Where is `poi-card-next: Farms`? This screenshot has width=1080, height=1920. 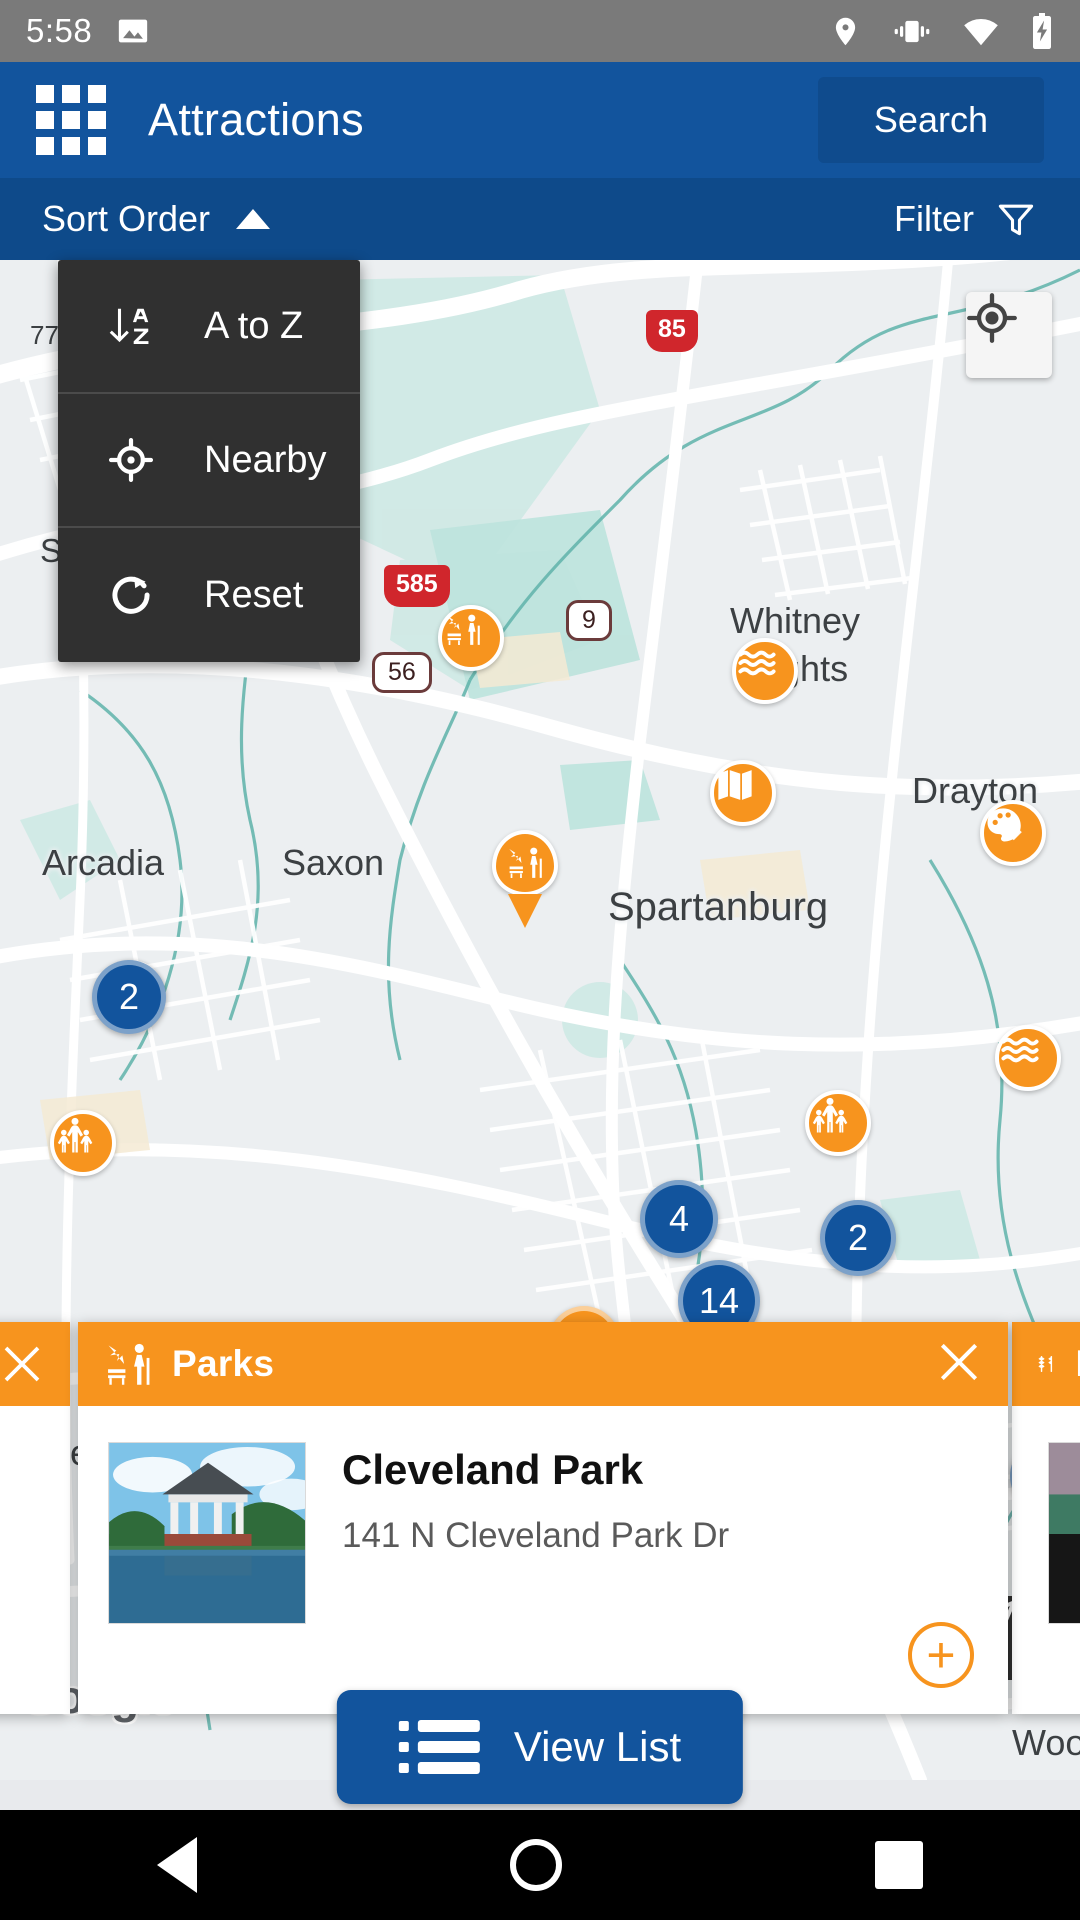 poi-card-next: Farms is located at coordinates (1046, 1518).